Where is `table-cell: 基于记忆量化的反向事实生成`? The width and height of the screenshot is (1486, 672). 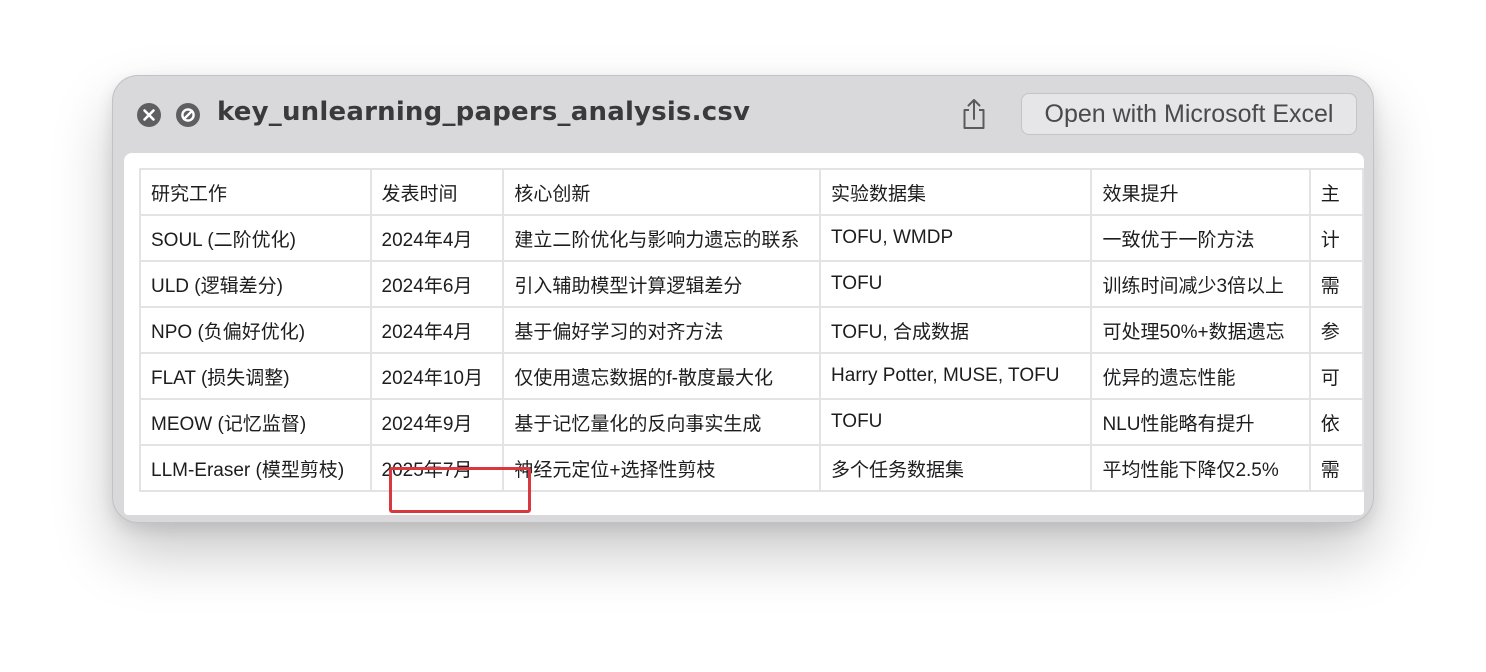
table-cell: 基于记忆量化的反向事实生成 is located at coordinates (662, 422).